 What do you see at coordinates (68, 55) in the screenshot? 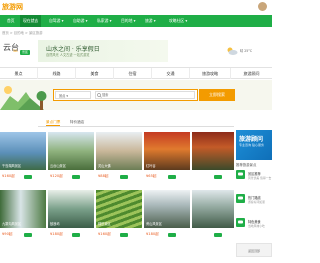
I see `ad-subtitle: 自然风光 人文古迹 一站式游览` at bounding box center [68, 55].